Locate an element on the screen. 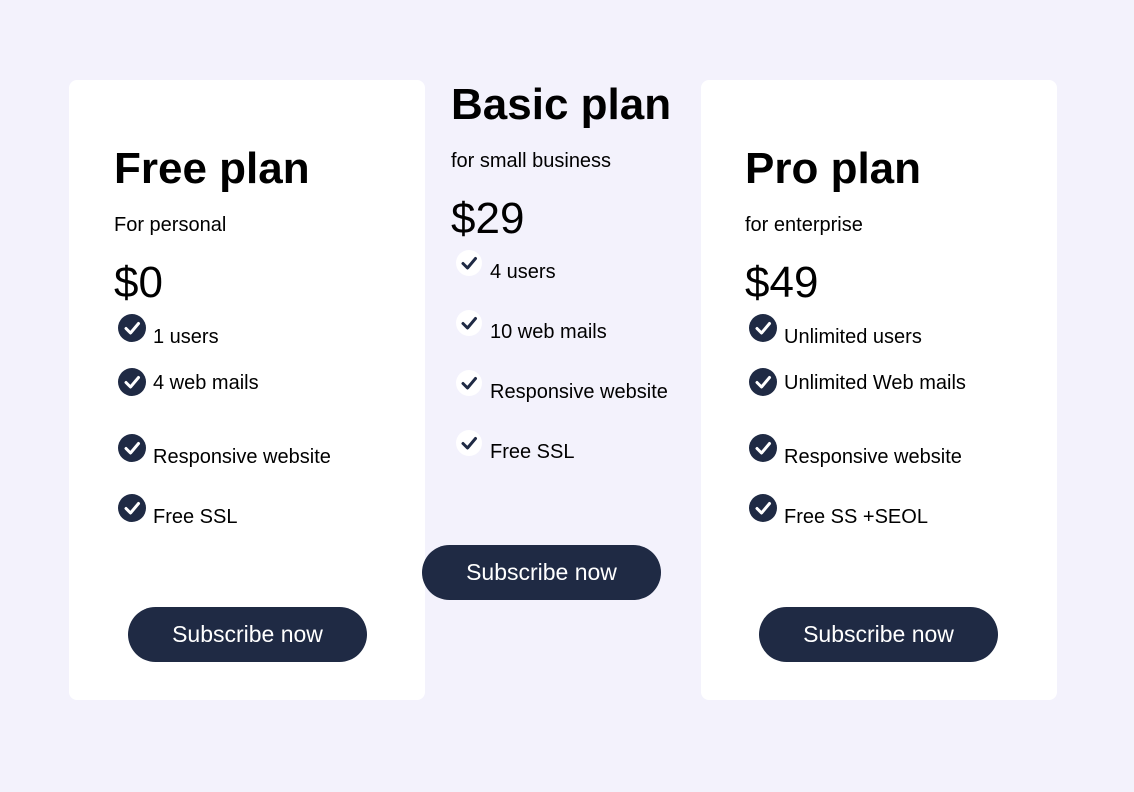  feature-text: 4 web mails is located at coordinates (206, 383).